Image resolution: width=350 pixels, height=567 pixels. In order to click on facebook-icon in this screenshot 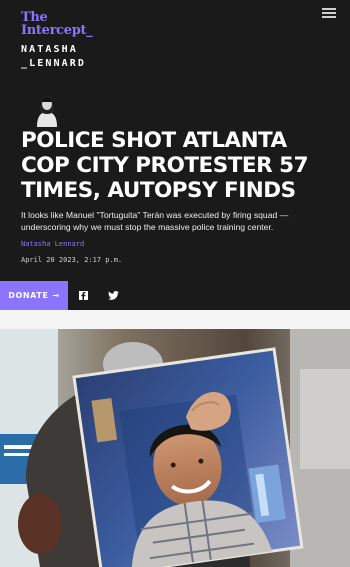, I will do `click(83, 295)`.